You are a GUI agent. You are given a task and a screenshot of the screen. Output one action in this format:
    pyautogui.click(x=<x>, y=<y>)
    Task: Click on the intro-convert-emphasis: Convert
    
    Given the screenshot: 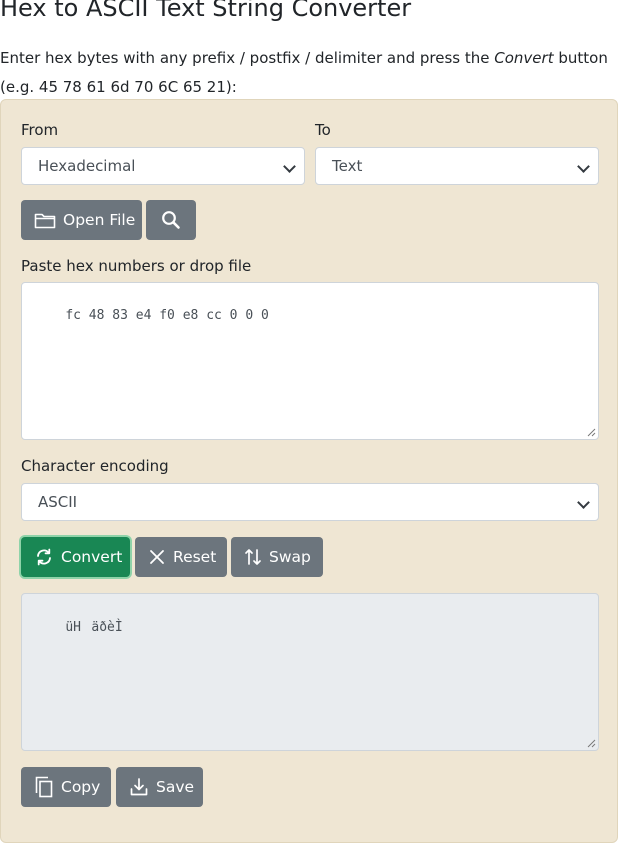 What is the action you would take?
    pyautogui.click(x=524, y=58)
    